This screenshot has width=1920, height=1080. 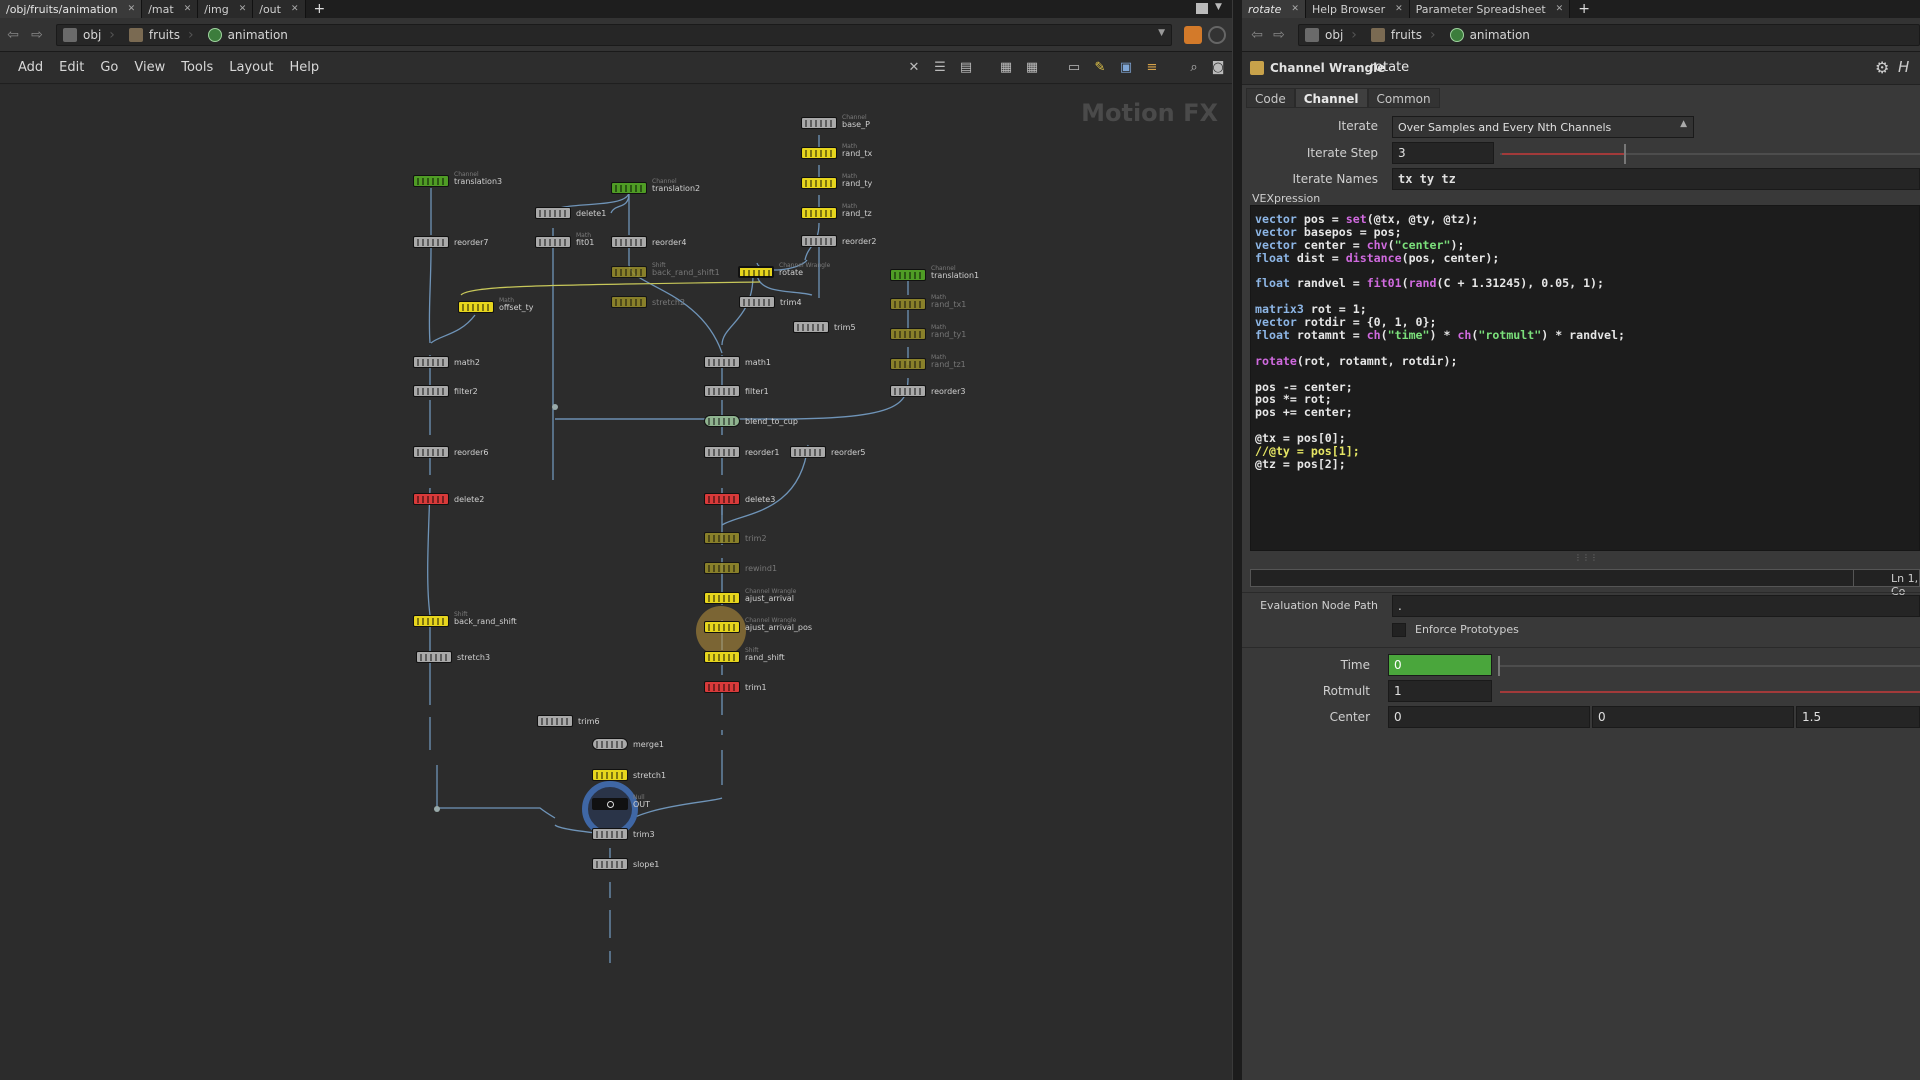 I want to click on stack-icon: ≡, so click(x=1152, y=68).